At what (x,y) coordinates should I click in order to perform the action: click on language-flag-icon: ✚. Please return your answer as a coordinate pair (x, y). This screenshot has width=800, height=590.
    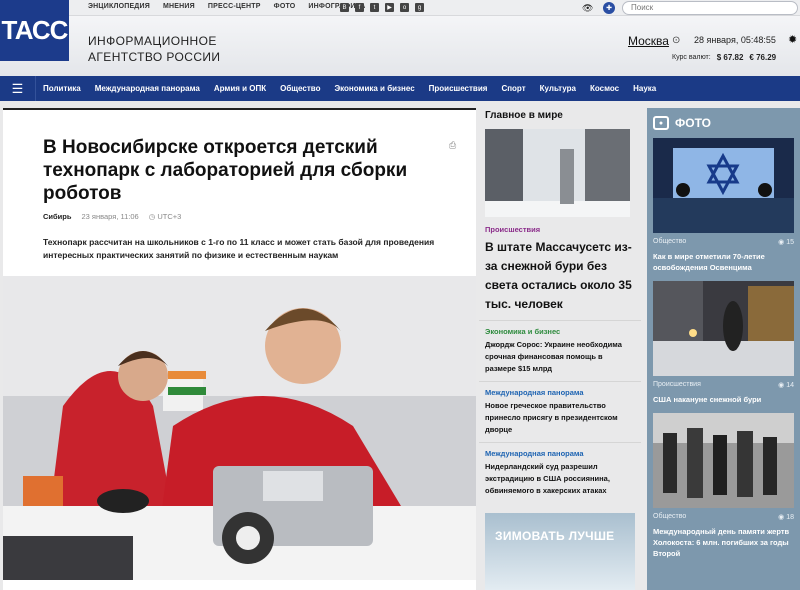
    Looking at the image, I should click on (609, 8).